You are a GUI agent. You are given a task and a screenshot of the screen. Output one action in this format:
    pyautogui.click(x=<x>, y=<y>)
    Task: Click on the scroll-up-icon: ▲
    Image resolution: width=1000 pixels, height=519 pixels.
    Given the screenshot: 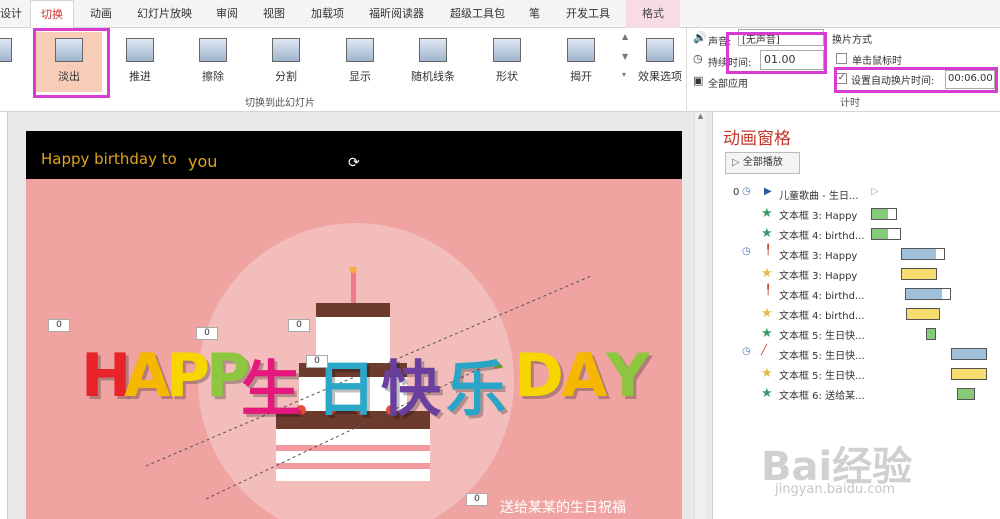 What is the action you would take?
    pyautogui.click(x=700, y=116)
    